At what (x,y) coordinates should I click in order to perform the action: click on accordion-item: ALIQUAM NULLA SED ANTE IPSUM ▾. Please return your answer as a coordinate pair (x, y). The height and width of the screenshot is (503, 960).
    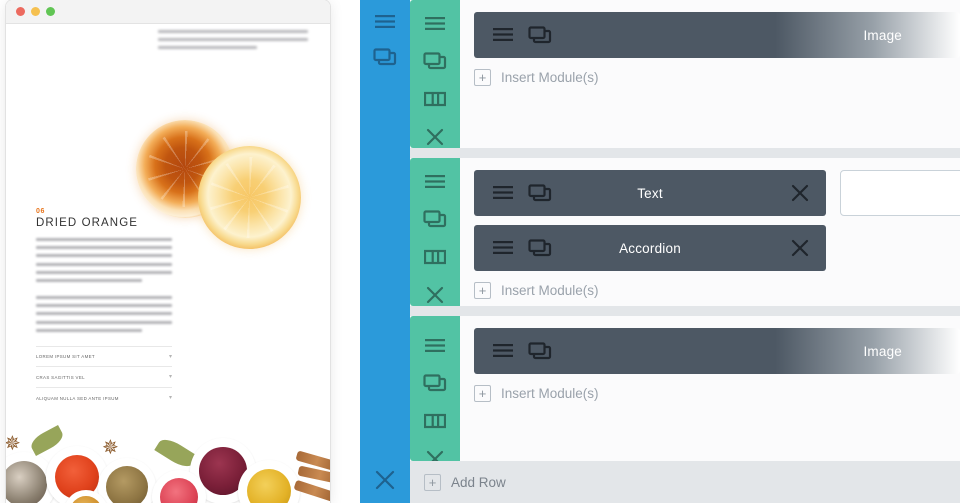
    Looking at the image, I should click on (104, 398).